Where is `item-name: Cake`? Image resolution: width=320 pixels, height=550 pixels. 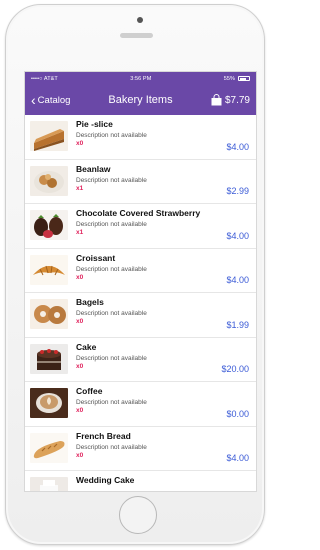
item-name: Cake is located at coordinates (86, 346).